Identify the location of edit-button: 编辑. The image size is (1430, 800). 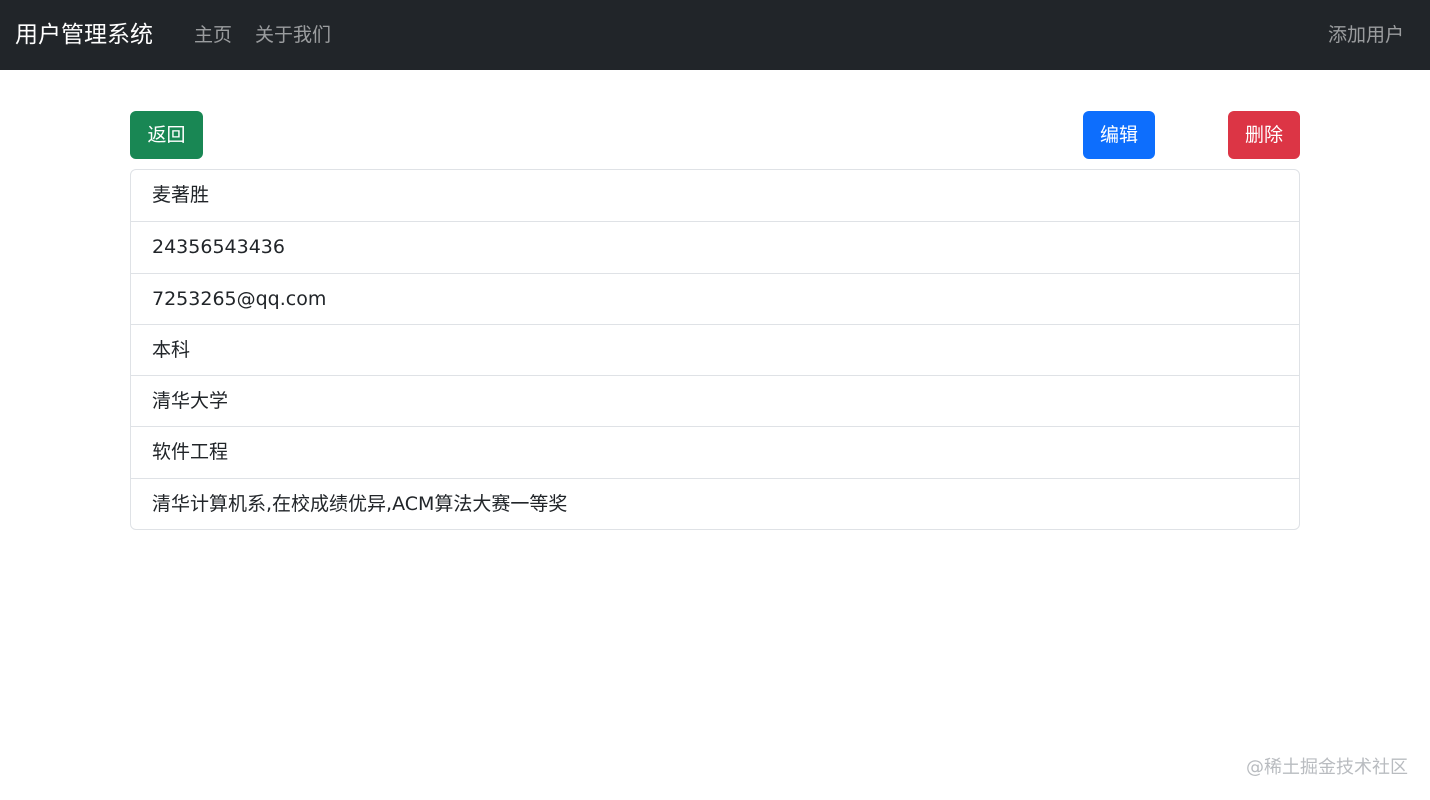
(1119, 135).